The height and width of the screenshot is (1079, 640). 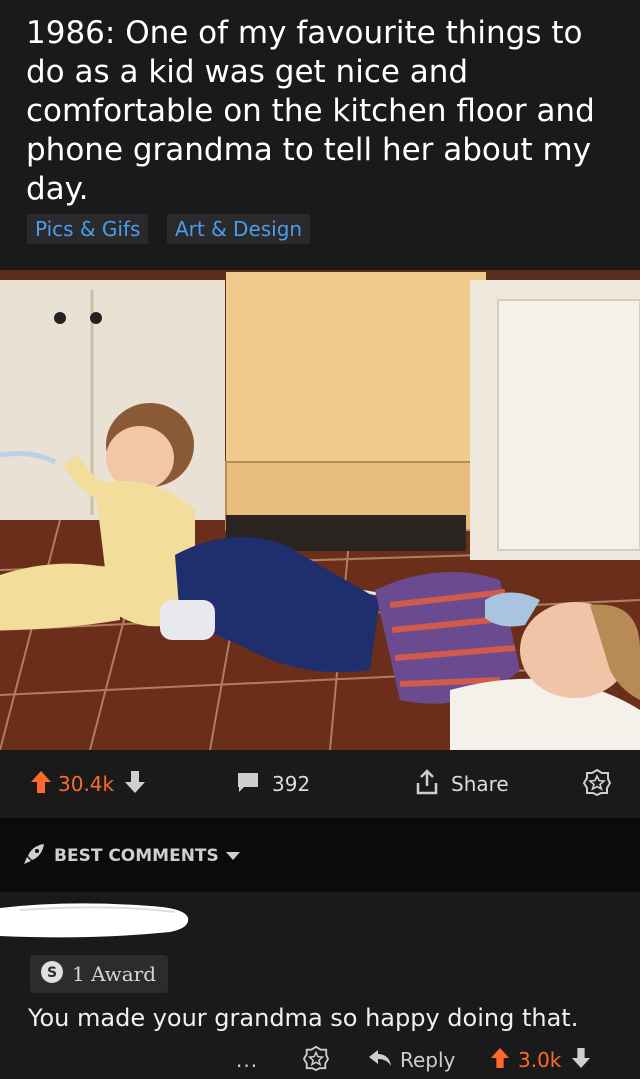 I want to click on reply-button: Reply, so click(x=411, y=1060).